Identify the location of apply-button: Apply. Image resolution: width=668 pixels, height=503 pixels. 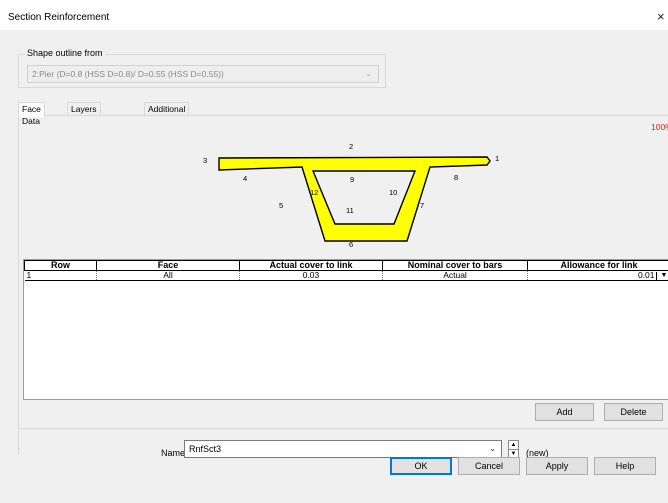
(557, 466).